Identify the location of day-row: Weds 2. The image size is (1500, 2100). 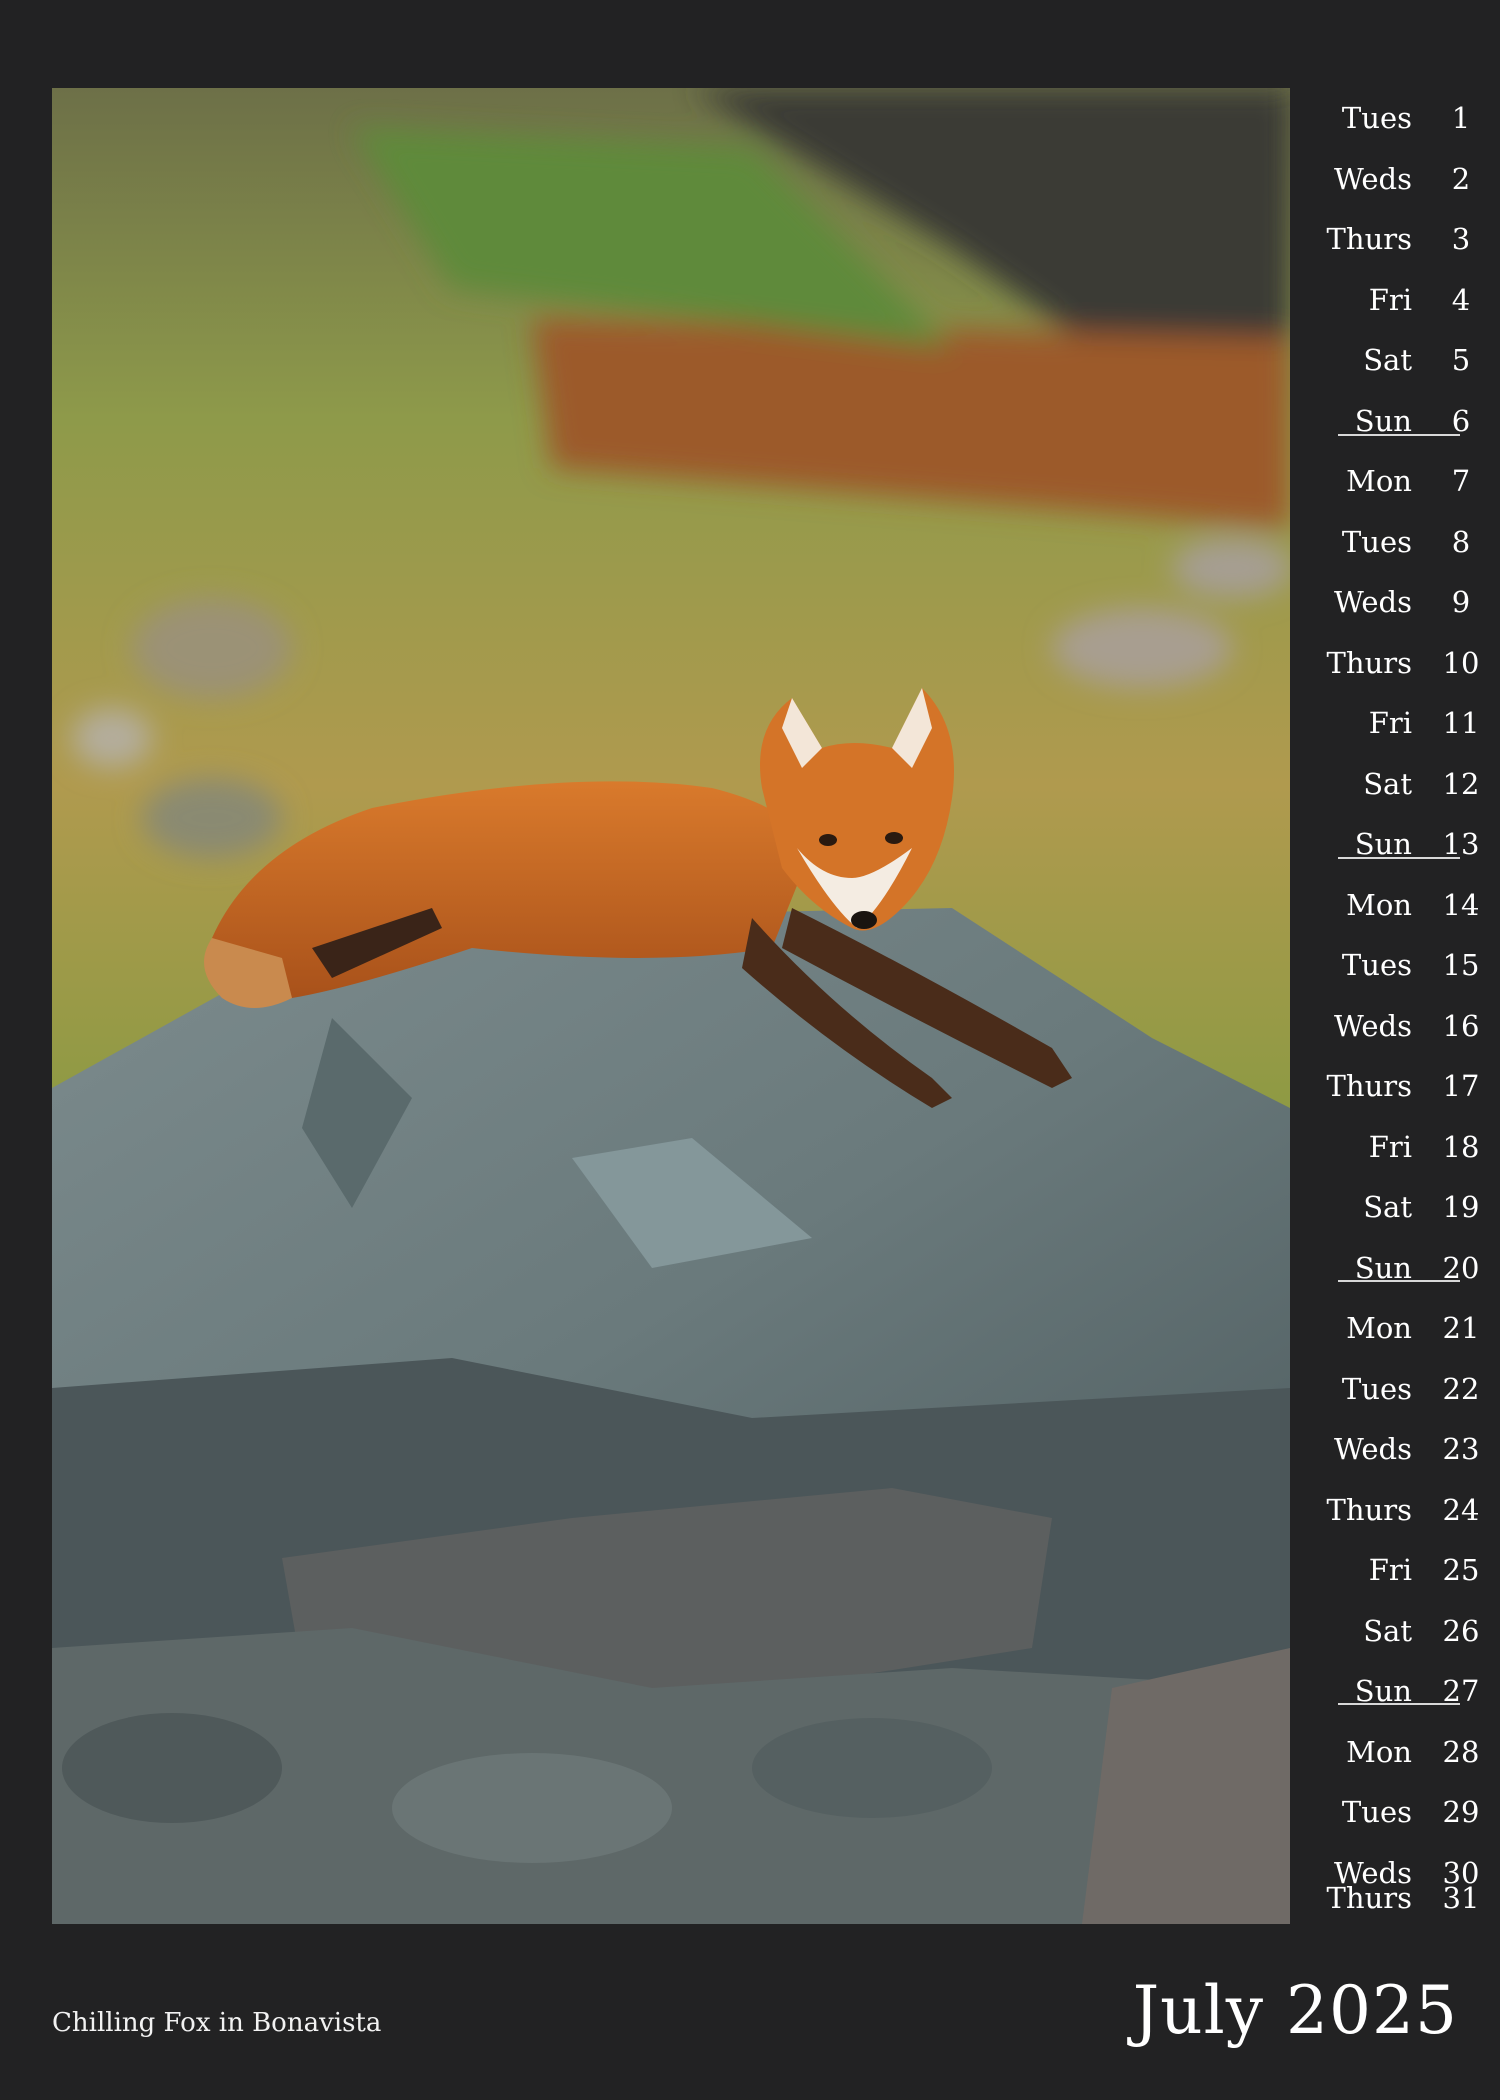
(1400, 179).